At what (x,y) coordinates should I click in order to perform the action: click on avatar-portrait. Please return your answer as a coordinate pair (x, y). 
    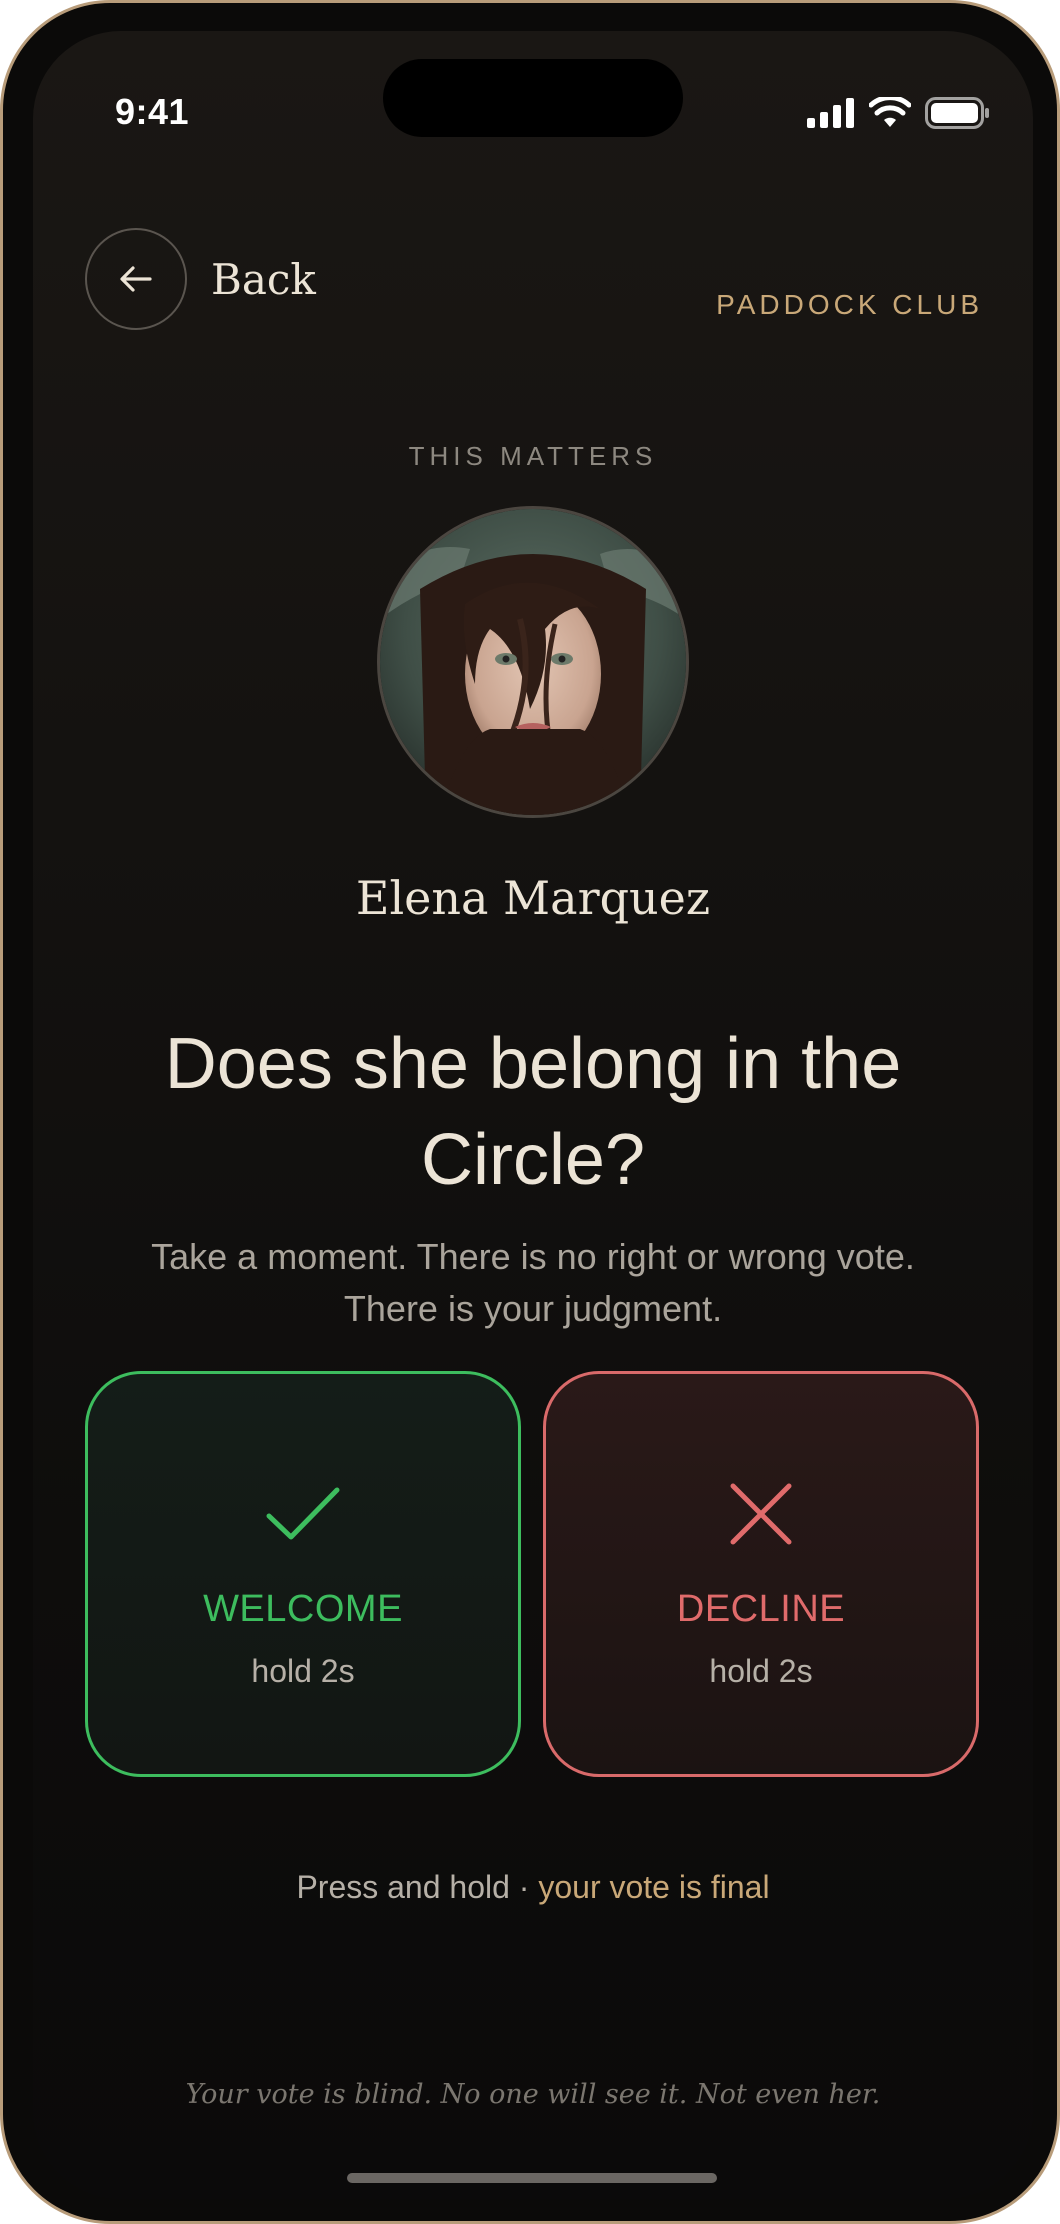
    Looking at the image, I should click on (533, 662).